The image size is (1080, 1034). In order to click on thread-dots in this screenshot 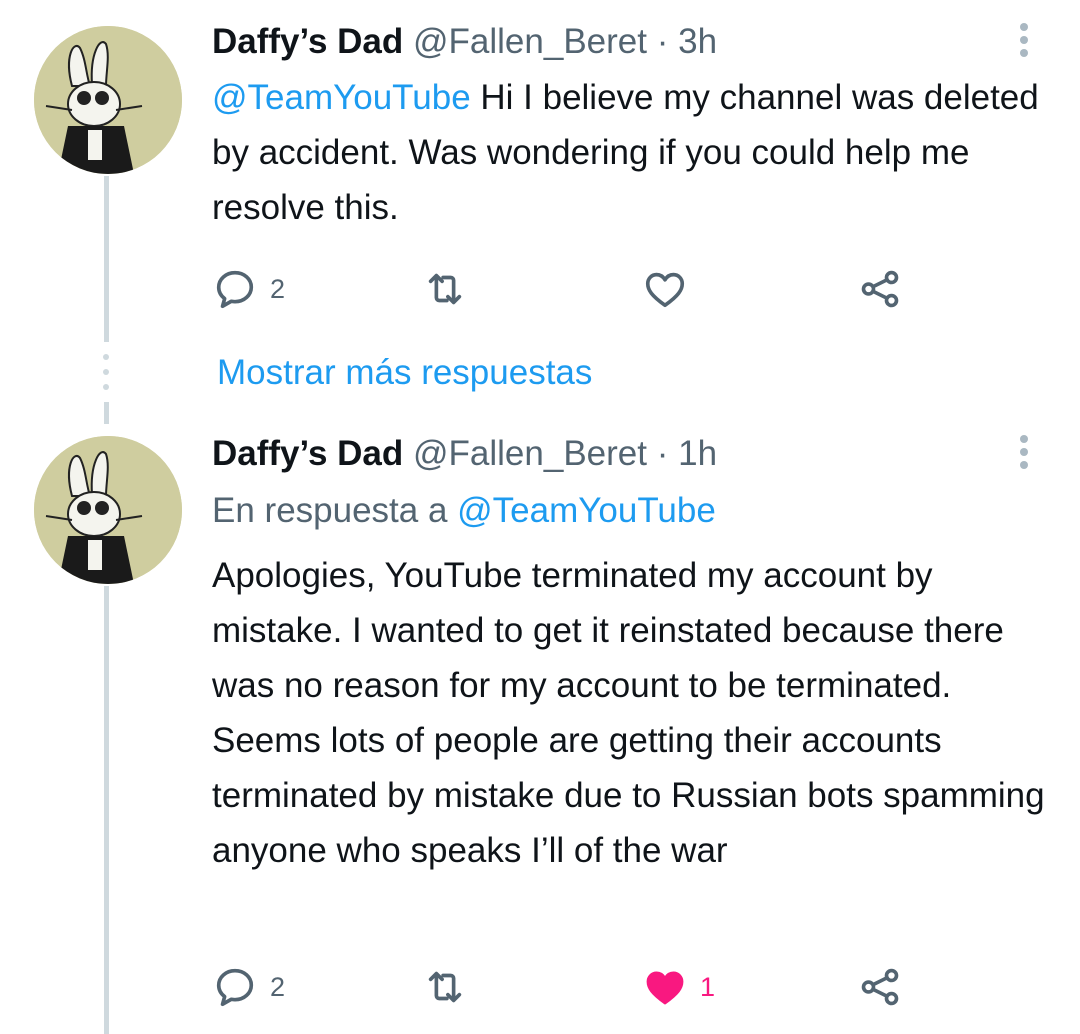, I will do `click(106, 372)`.